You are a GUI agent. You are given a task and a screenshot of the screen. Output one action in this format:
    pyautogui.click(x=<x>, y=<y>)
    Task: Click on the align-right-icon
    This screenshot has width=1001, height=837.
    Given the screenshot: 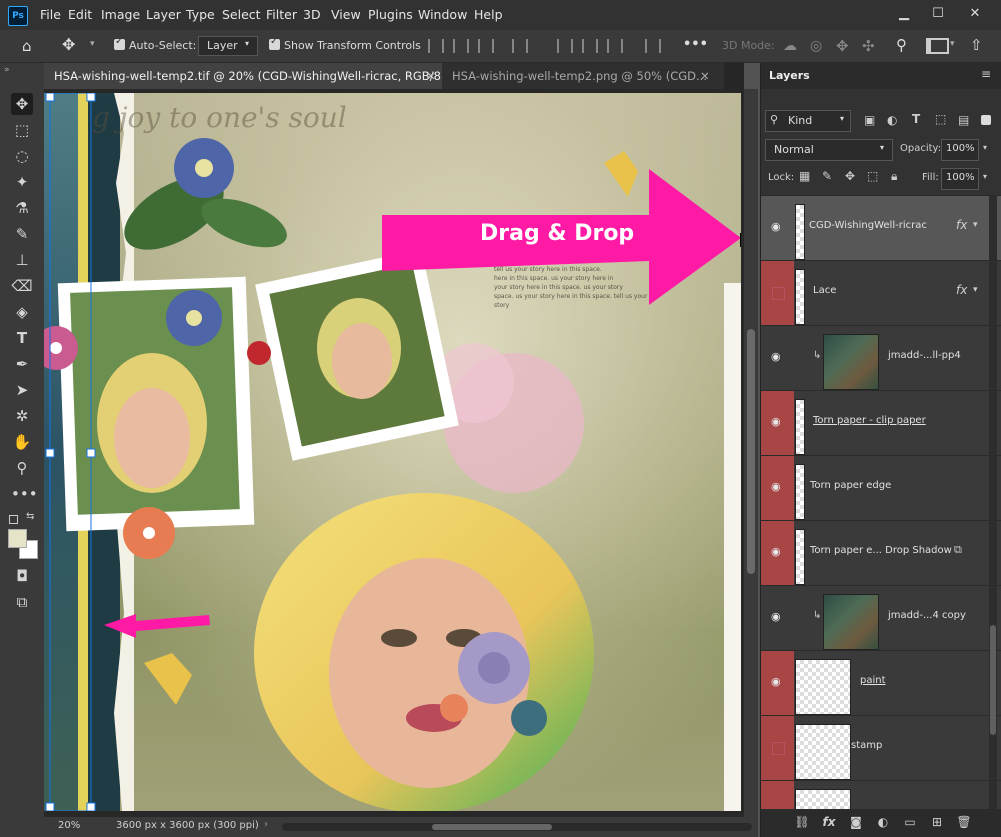 What is the action you would take?
    pyautogui.click(x=486, y=46)
    